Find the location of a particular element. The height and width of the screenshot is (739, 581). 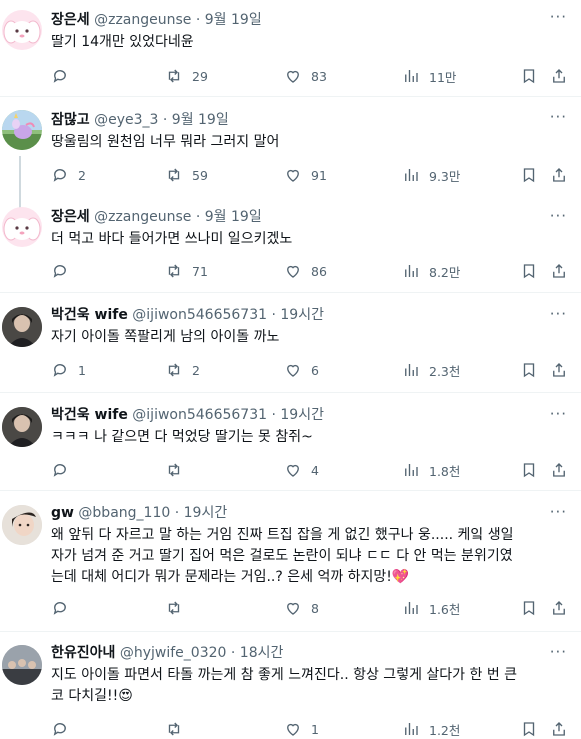

reply-button: 1 is located at coordinates (68, 370).